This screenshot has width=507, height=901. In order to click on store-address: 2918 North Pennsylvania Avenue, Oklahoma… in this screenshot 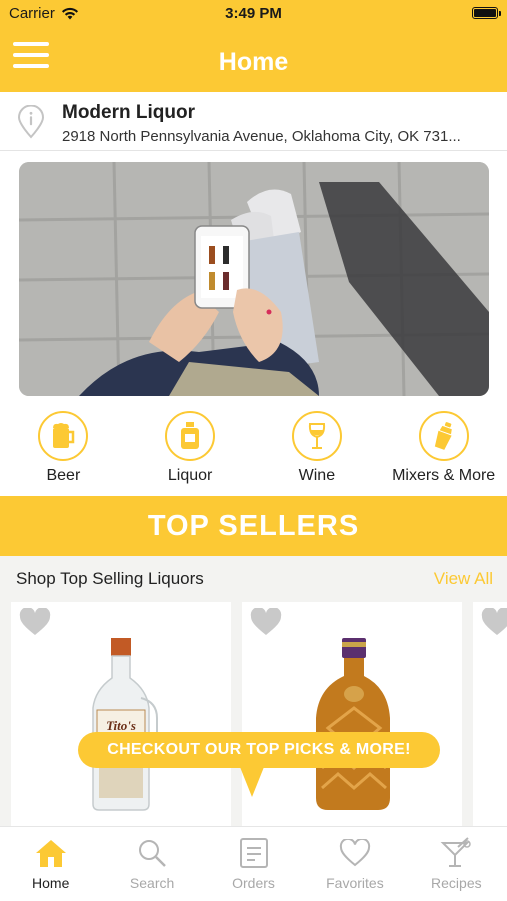, I will do `click(261, 136)`.